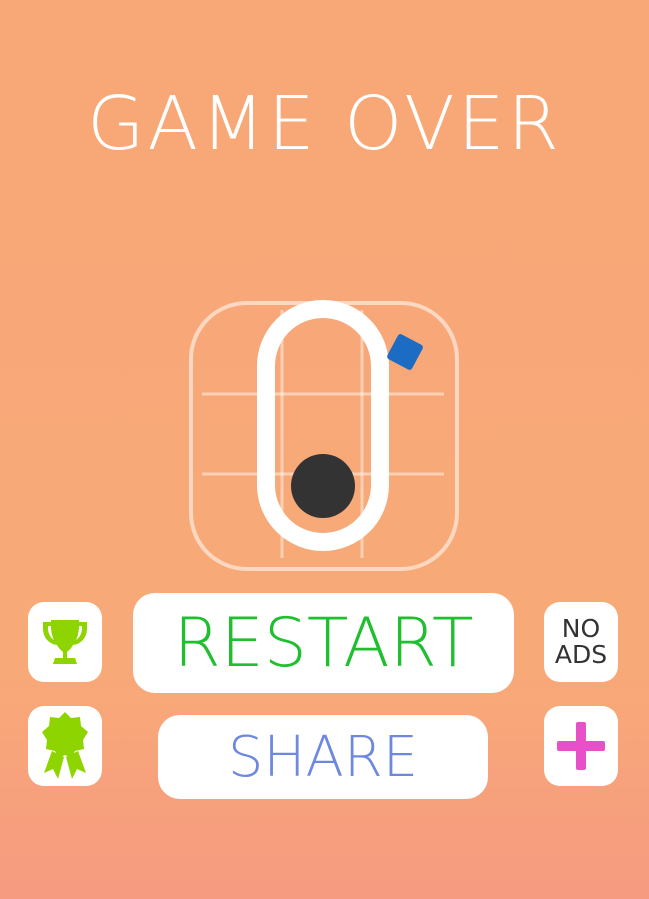 This screenshot has width=649, height=899. I want to click on leaderboard-button, so click(65, 642).